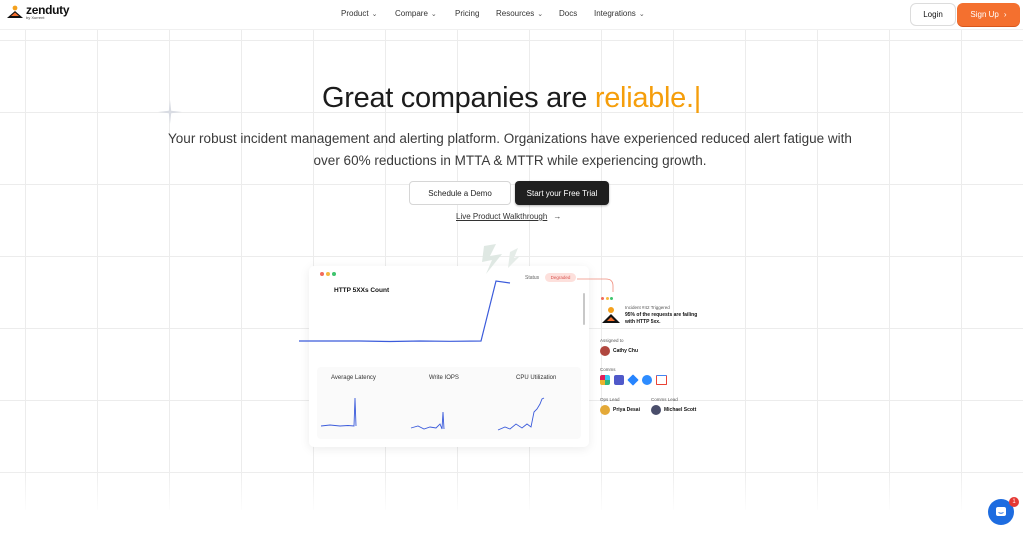 Image resolution: width=1023 pixels, height=533 pixels. What do you see at coordinates (557, 216) in the screenshot?
I see `arrow-right-icon: →` at bounding box center [557, 216].